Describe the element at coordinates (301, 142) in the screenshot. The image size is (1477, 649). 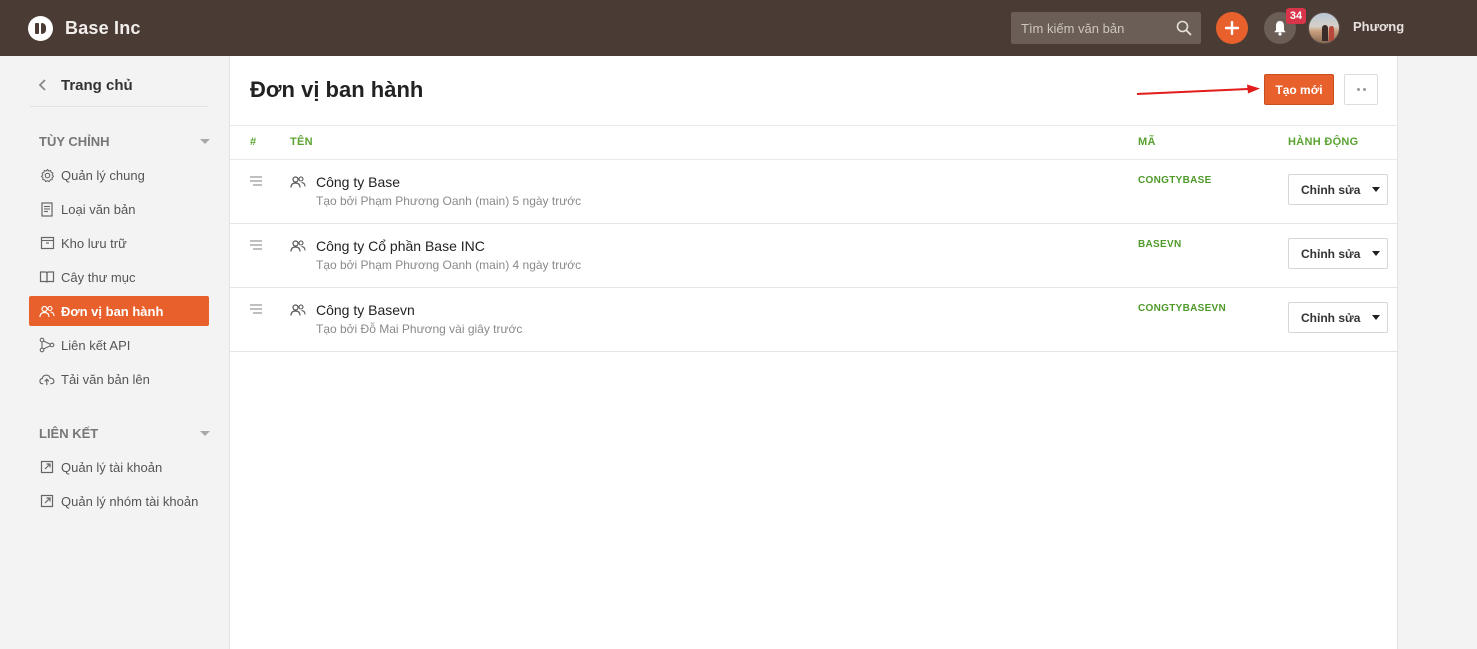
I see `column-header-name: TÊN` at that location.